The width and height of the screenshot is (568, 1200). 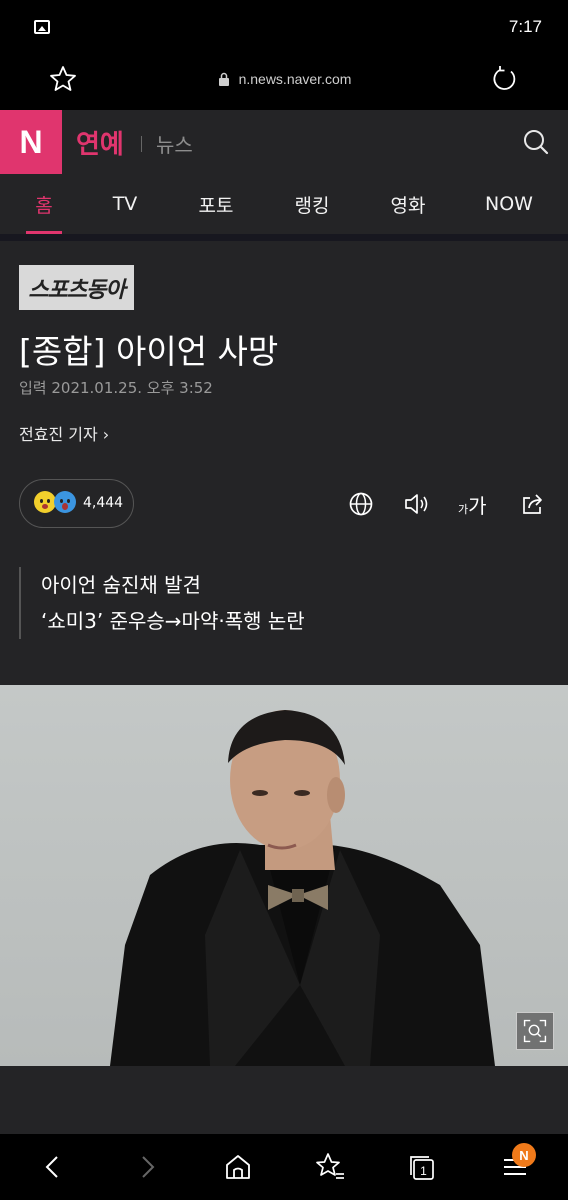 I want to click on lock-icon, so click(x=223, y=79).